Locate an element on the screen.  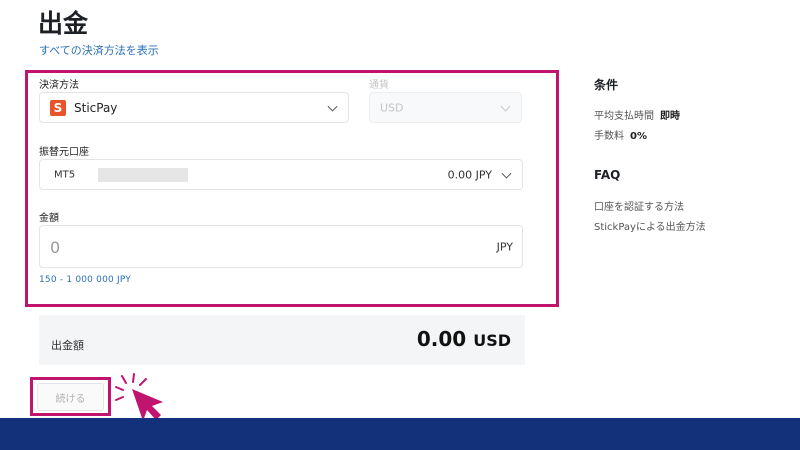
amount-label: 金額 is located at coordinates (49, 218).